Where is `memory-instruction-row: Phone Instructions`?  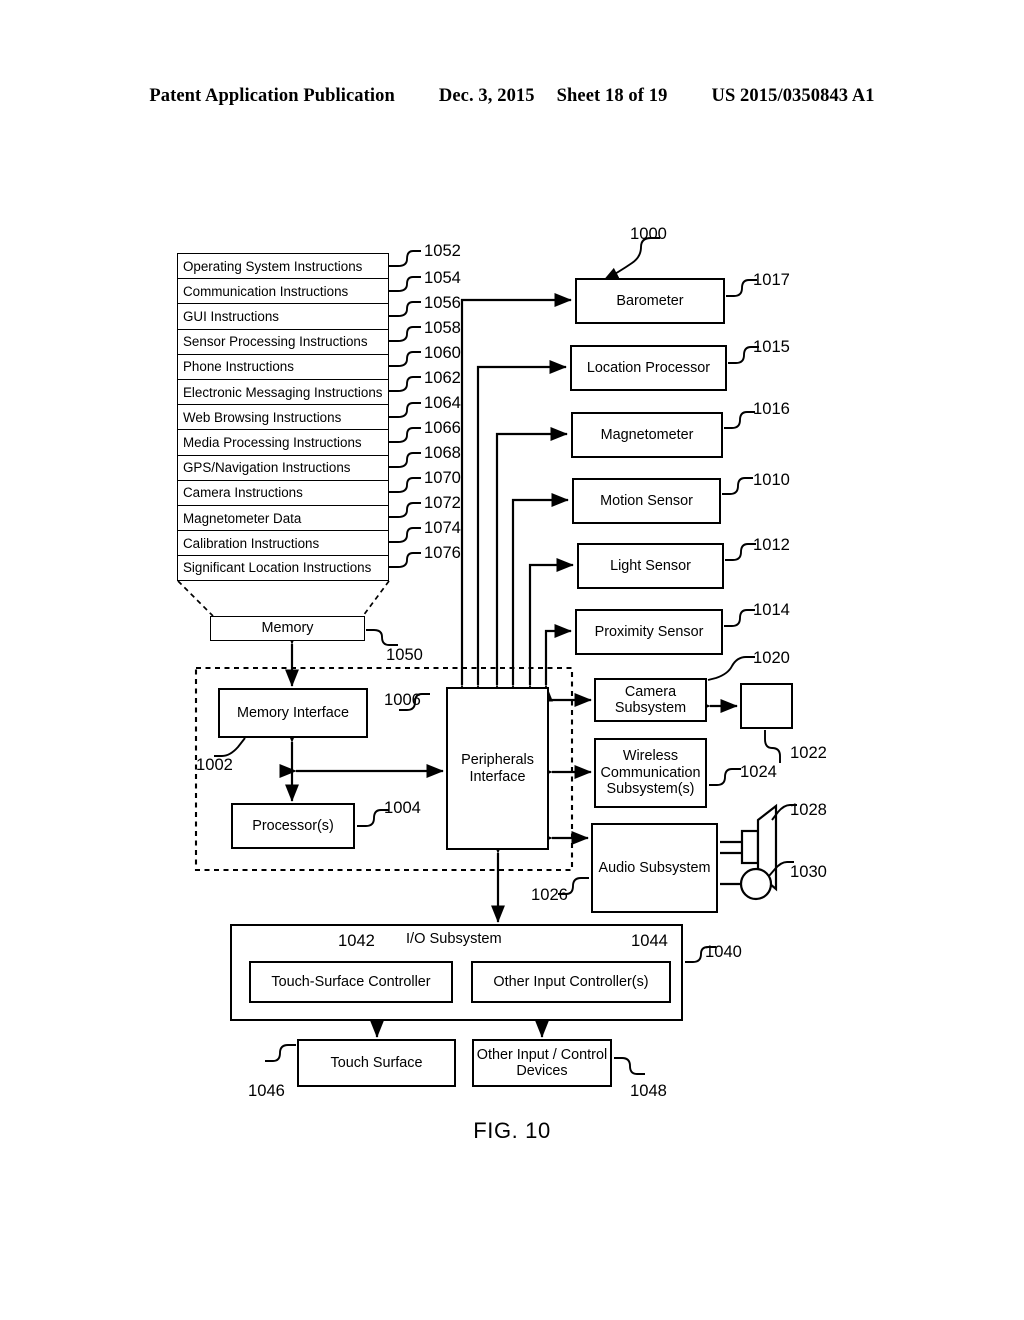 memory-instruction-row: Phone Instructions is located at coordinates (283, 366).